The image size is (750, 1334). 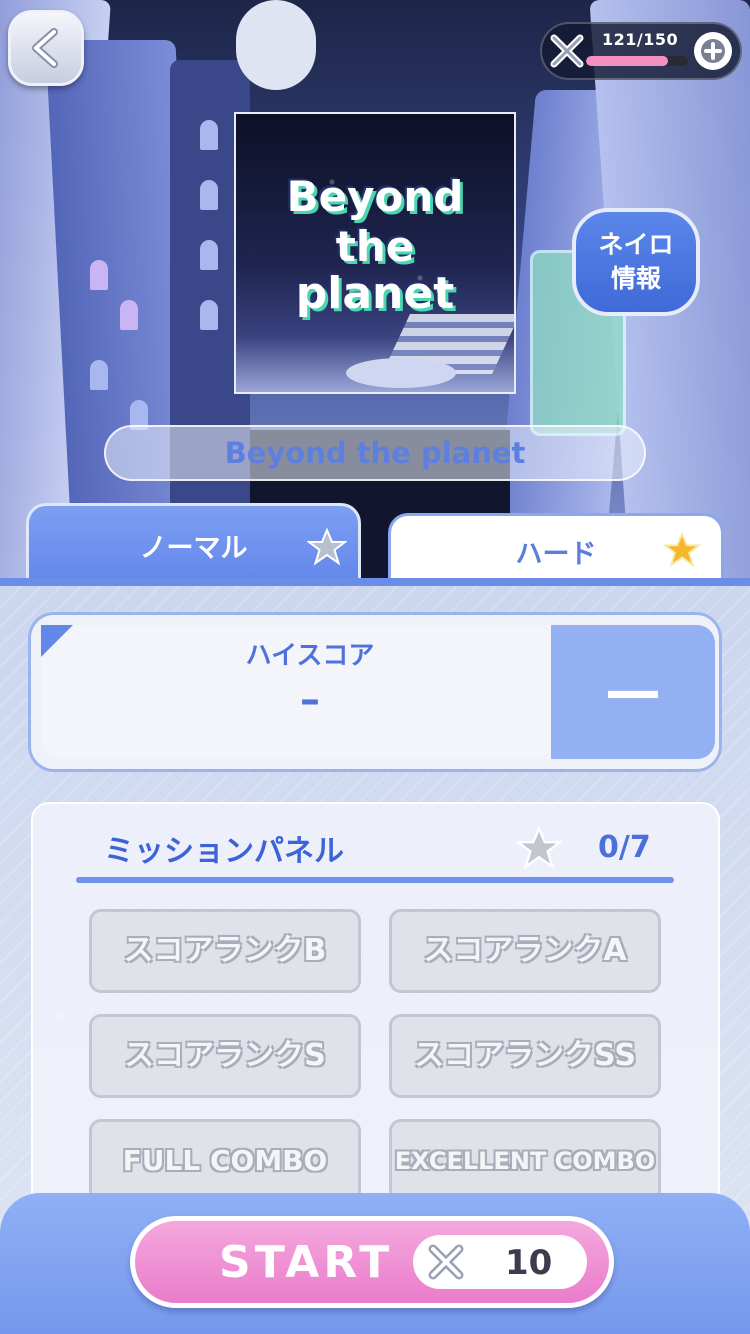 What do you see at coordinates (310, 700) in the screenshot?
I see `highscore-value: –` at bounding box center [310, 700].